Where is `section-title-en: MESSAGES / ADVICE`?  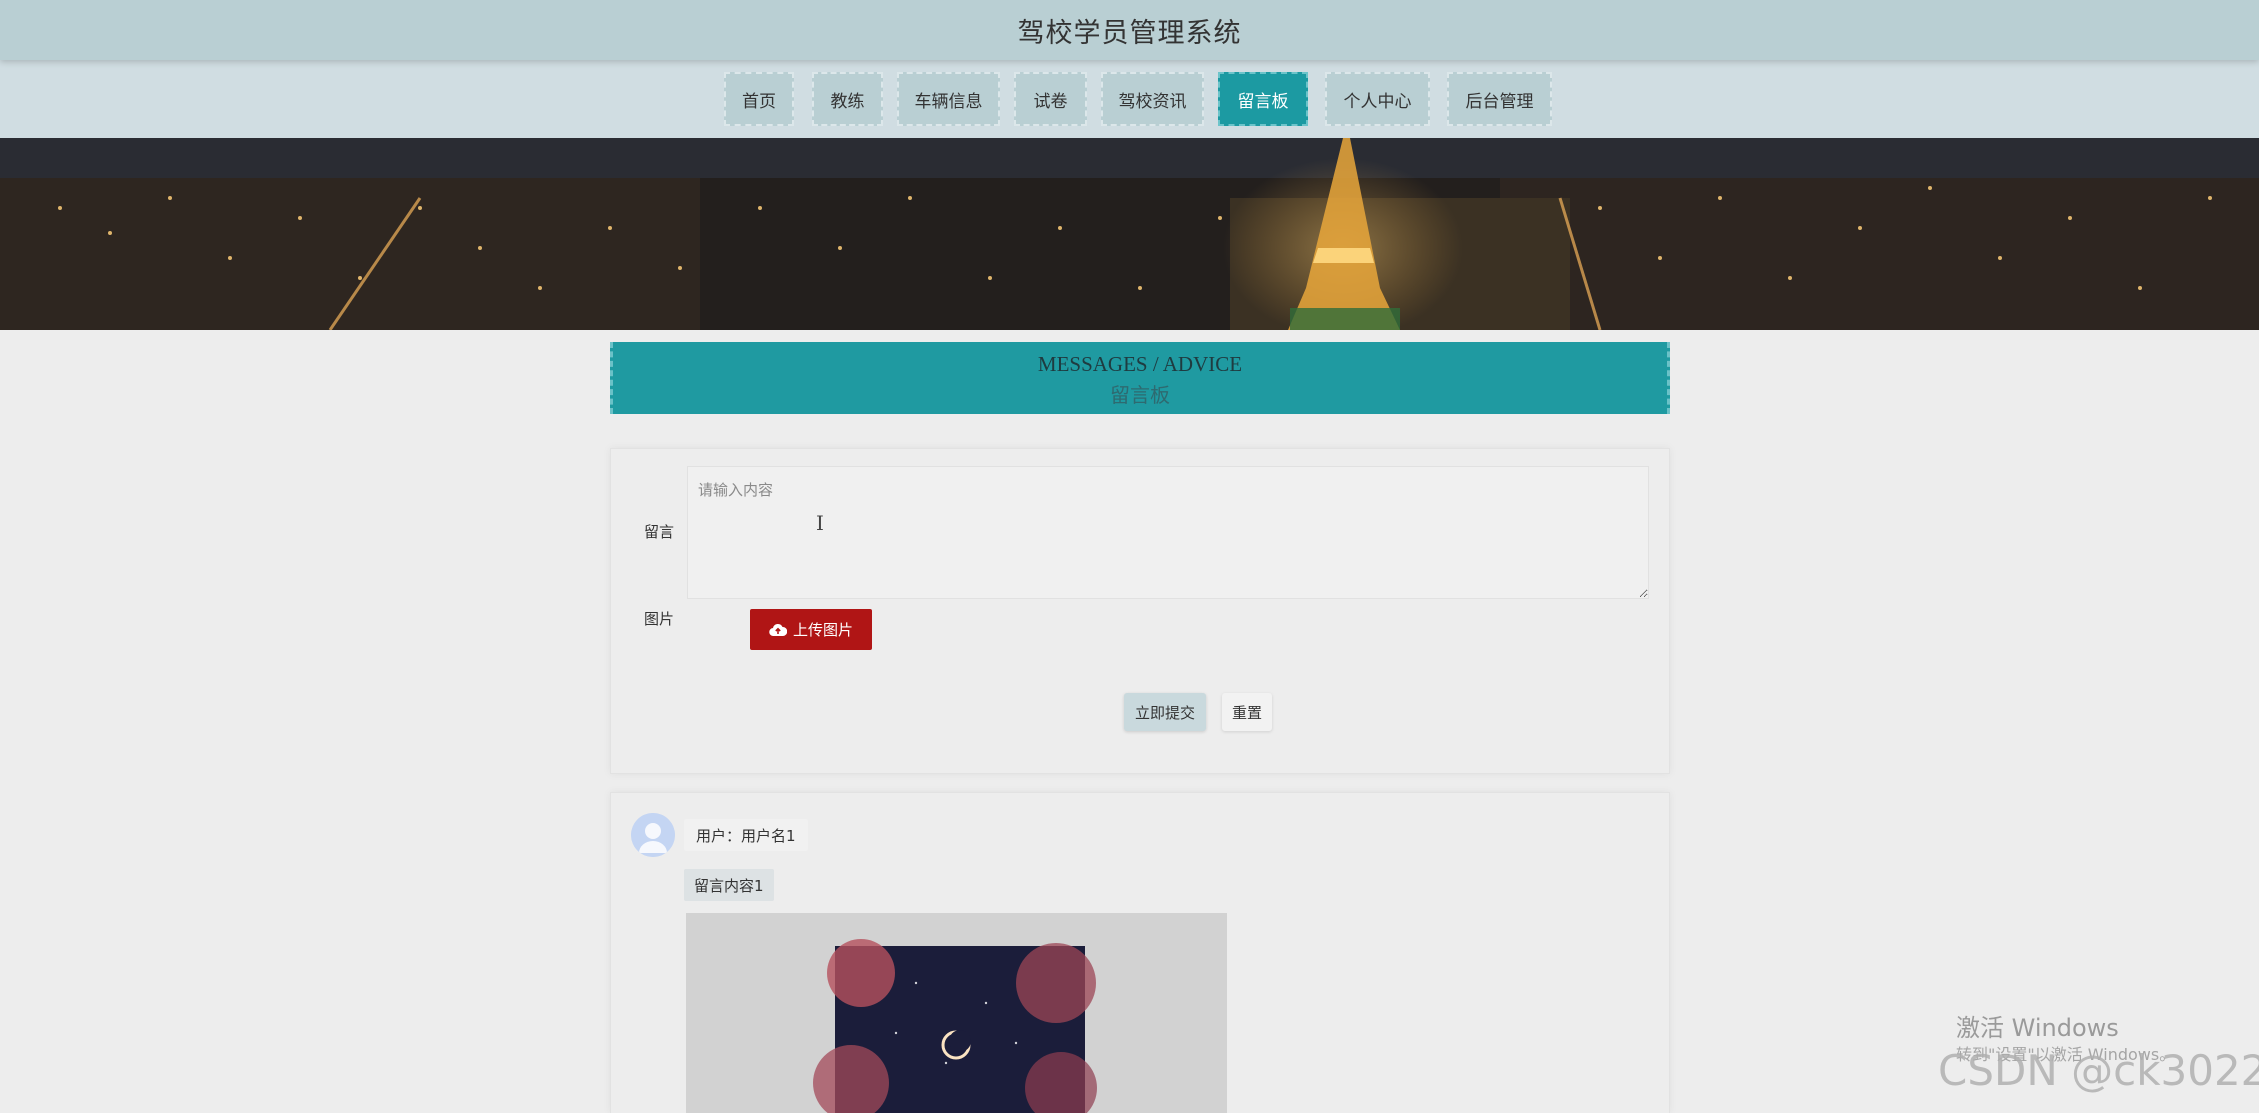
section-title-en: MESSAGES / ADVICE is located at coordinates (1140, 364).